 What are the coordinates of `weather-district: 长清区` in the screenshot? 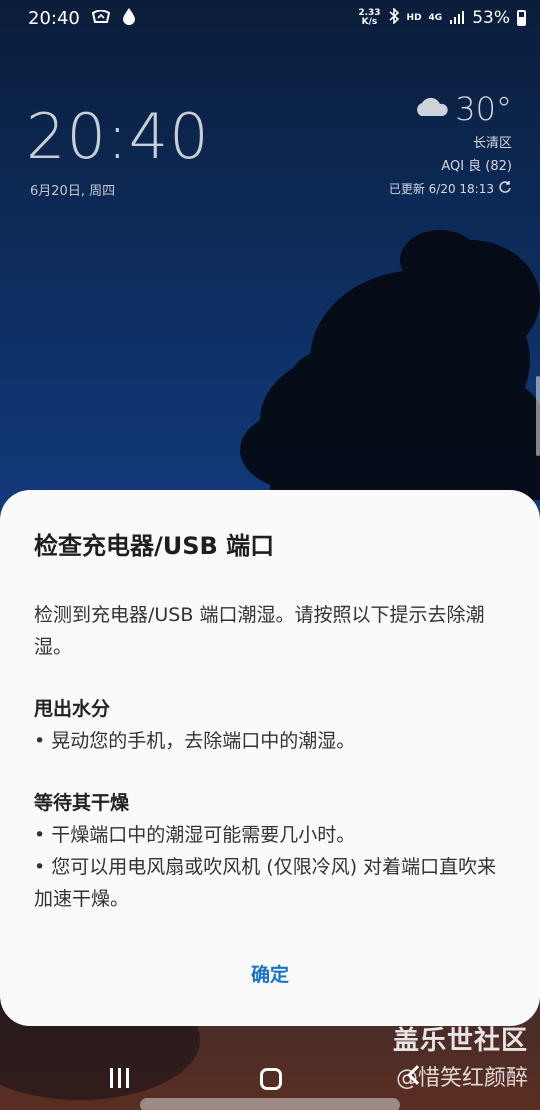 It's located at (492, 143).